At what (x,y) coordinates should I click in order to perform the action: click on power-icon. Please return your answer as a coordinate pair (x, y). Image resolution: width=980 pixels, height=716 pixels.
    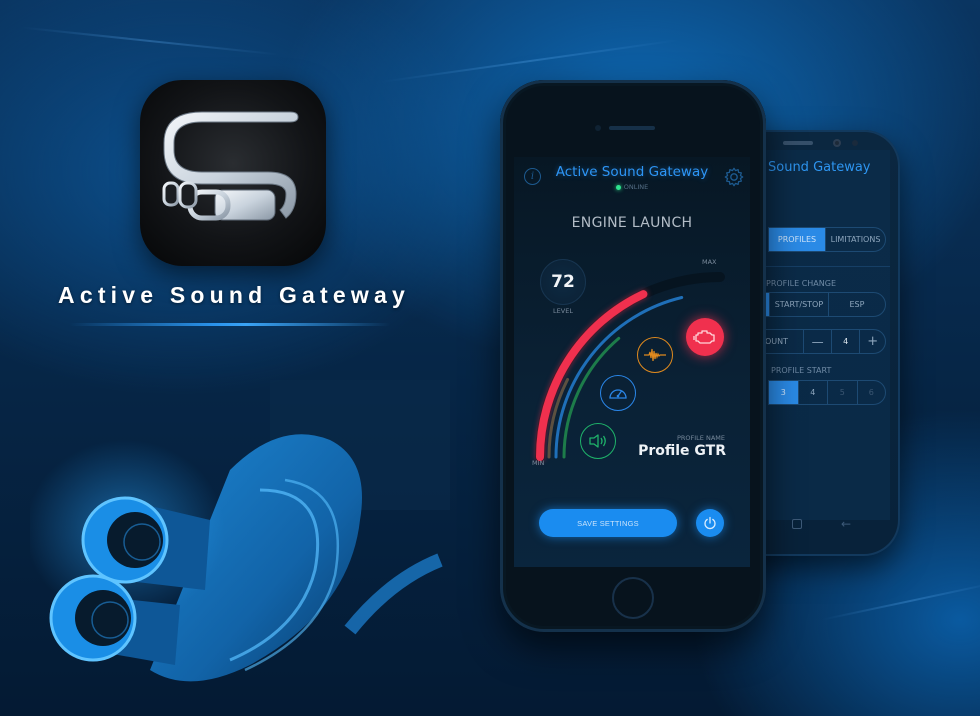
    Looking at the image, I should click on (710, 523).